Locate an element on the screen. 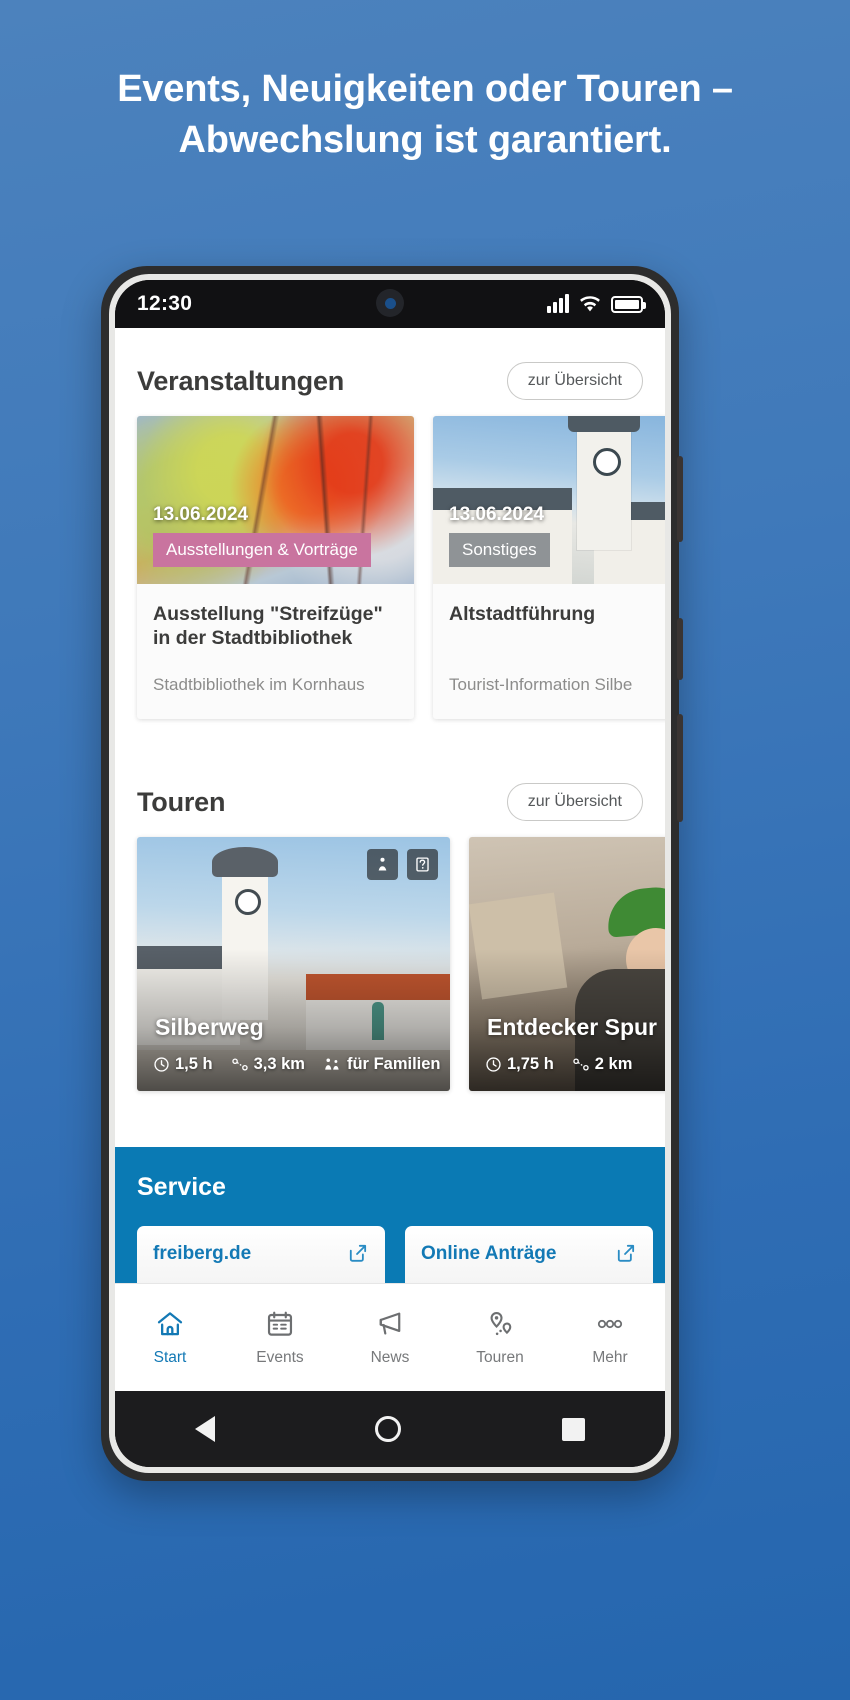 This screenshot has height=1700, width=850. tab-mehr: Mehr is located at coordinates (610, 1338).